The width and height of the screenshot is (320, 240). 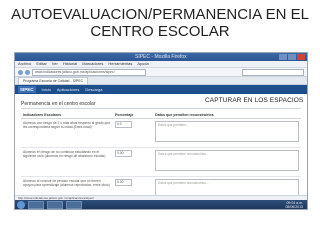 I want to click on page-title: Permanencia en el centro escolar, so click(x=58, y=104).